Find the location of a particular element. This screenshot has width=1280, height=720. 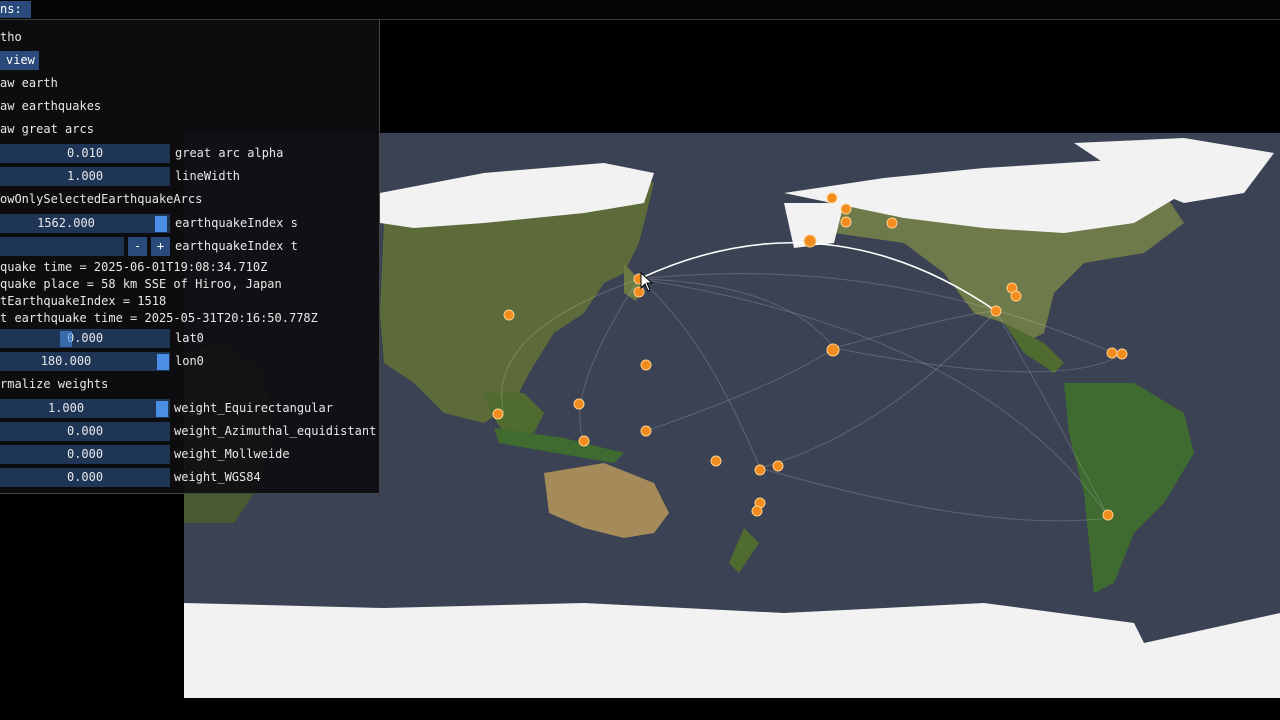

lon0-label: lon0 is located at coordinates (189, 361).